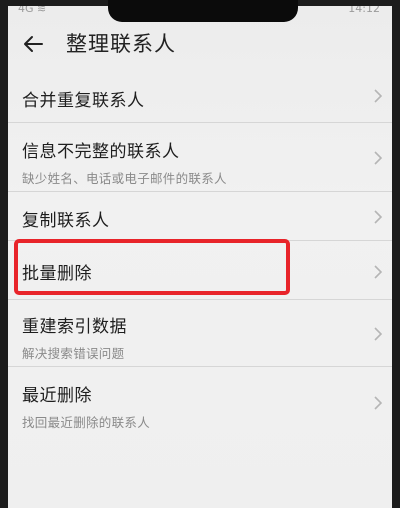 The image size is (400, 508). Describe the element at coordinates (101, 152) in the screenshot. I see `menu-item-label: 信息不完整的联系人` at that location.